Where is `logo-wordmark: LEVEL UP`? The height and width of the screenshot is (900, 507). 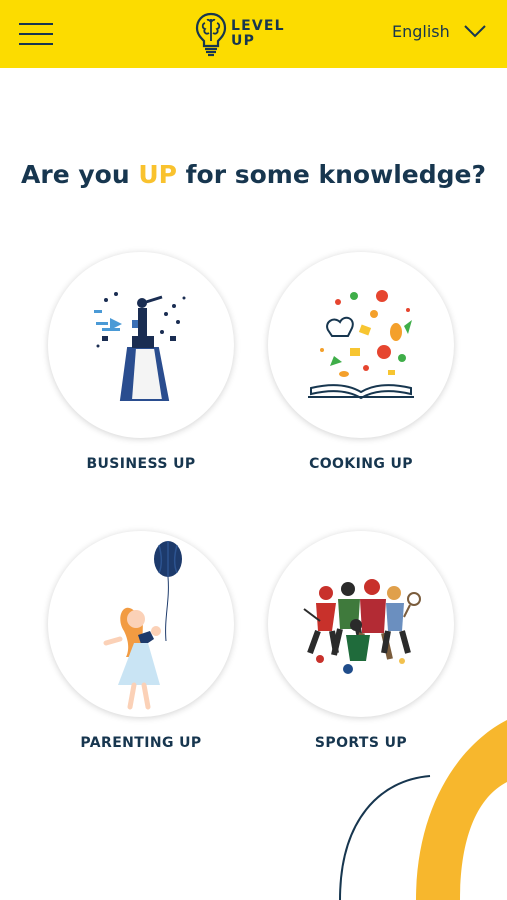 logo-wordmark: LEVEL UP is located at coordinates (258, 34).